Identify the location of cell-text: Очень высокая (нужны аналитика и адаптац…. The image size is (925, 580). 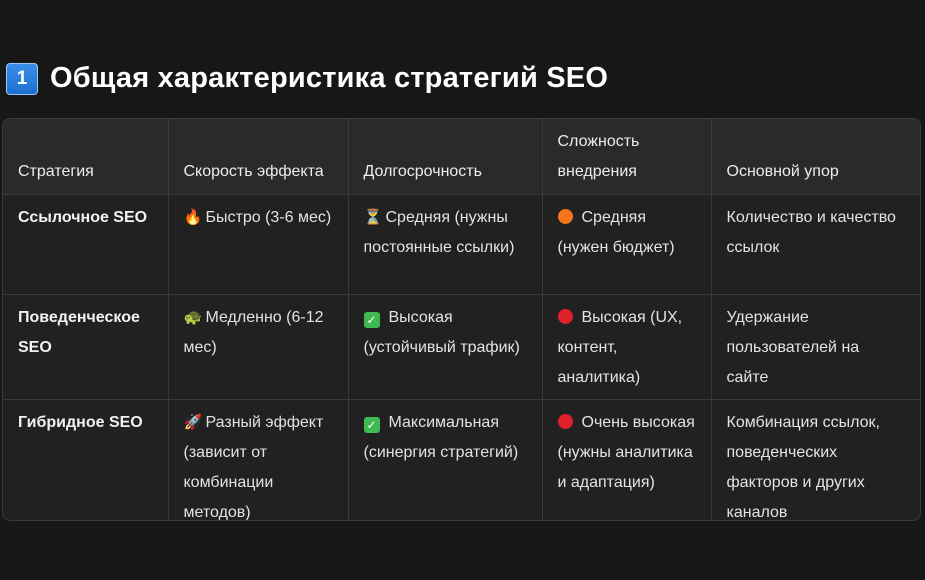
(626, 452).